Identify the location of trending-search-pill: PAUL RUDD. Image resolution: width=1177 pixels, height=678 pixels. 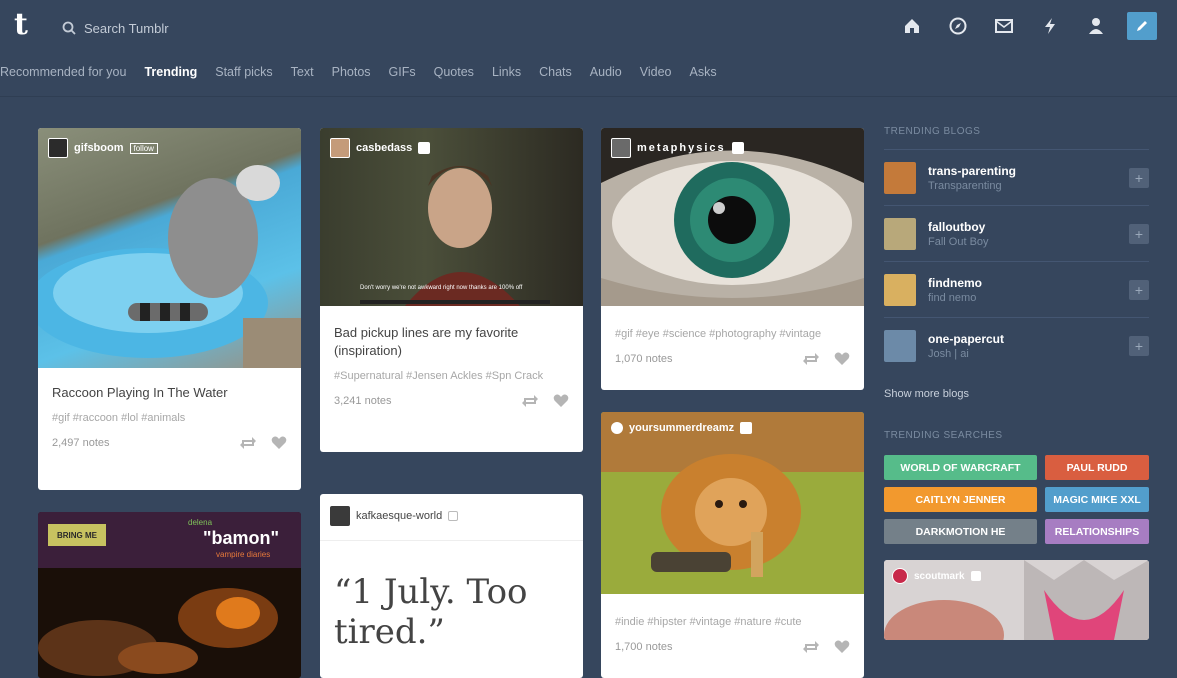
(1097, 467).